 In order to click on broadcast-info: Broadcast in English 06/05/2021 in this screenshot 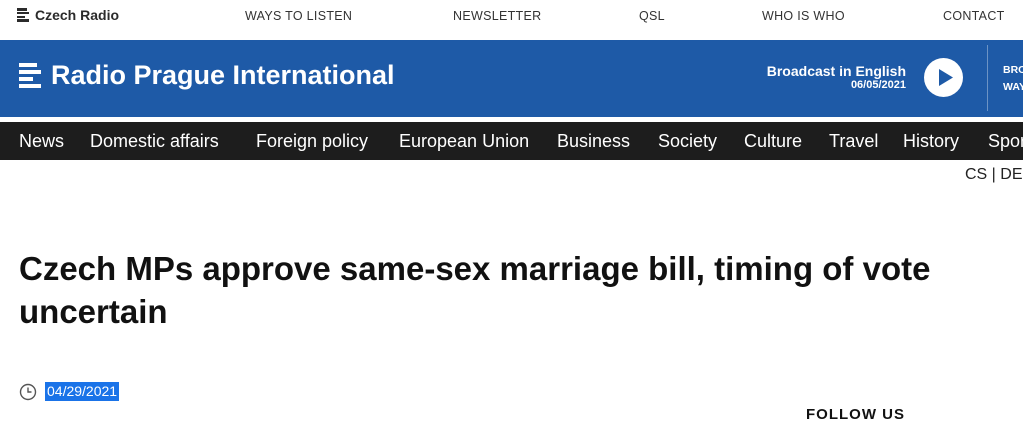, I will do `click(836, 77)`.